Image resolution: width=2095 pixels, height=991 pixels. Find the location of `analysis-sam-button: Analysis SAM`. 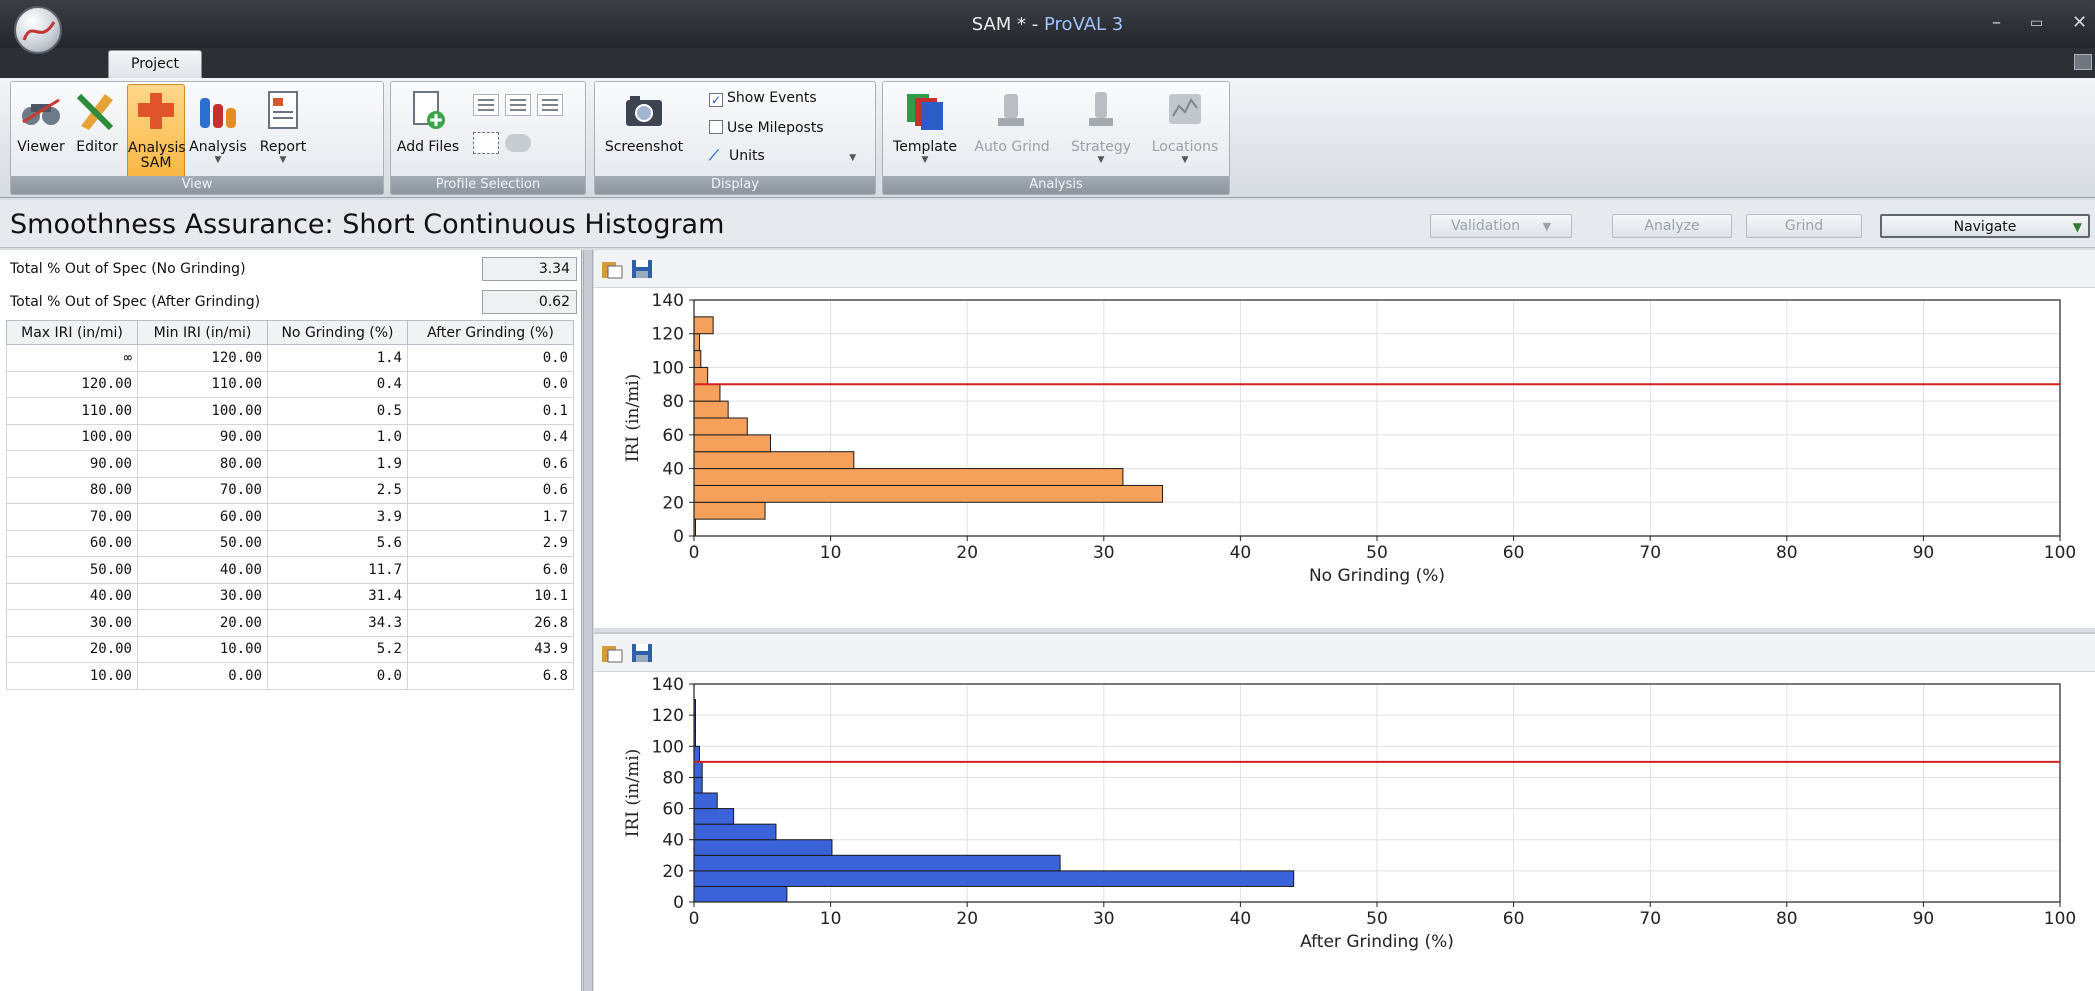

analysis-sam-button: Analysis SAM is located at coordinates (156, 137).